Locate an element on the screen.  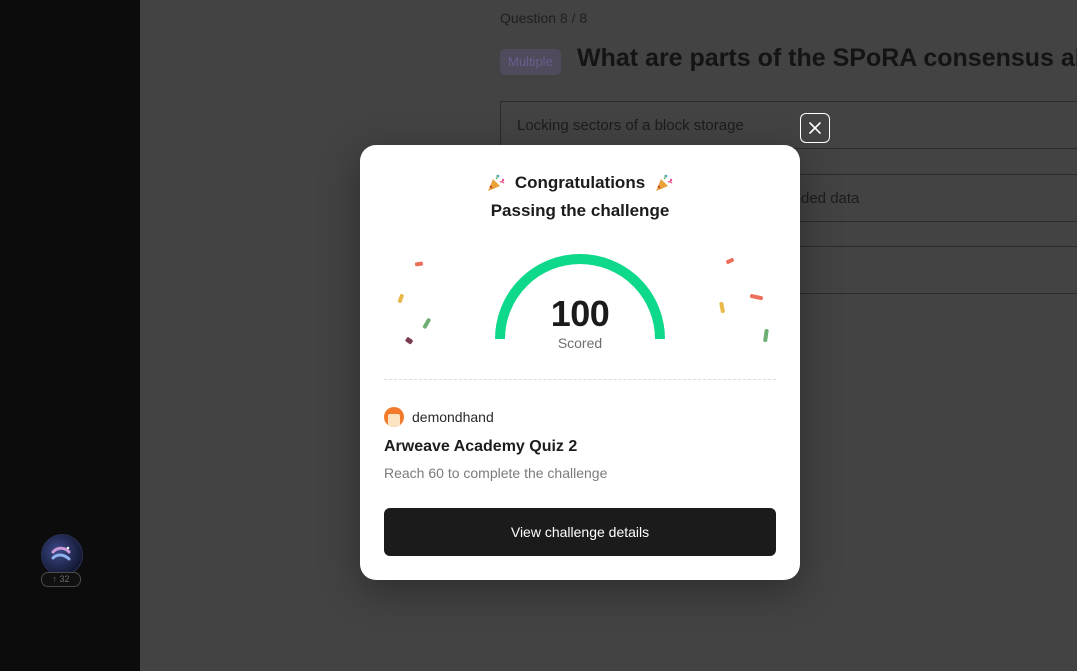
points-badge: ↑ 32 is located at coordinates (61, 579).